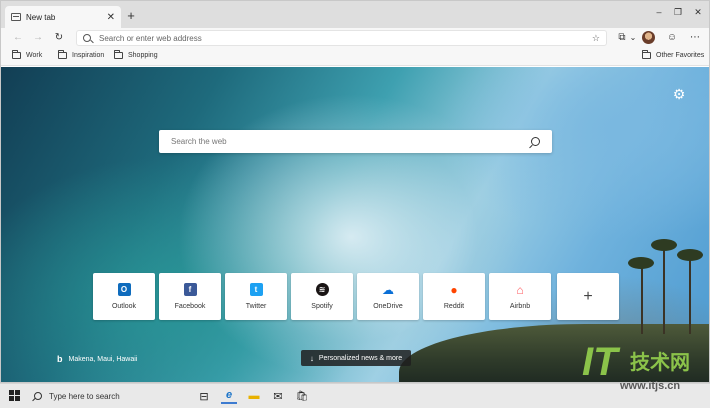 This screenshot has width=710, height=408. I want to click on tile-label: OneDrive, so click(388, 306).